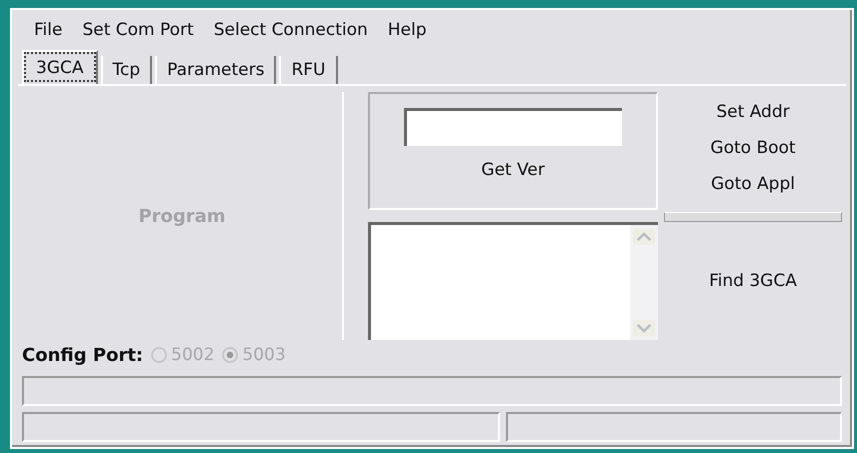 Image resolution: width=857 pixels, height=453 pixels. I want to click on version-field, so click(513, 127).